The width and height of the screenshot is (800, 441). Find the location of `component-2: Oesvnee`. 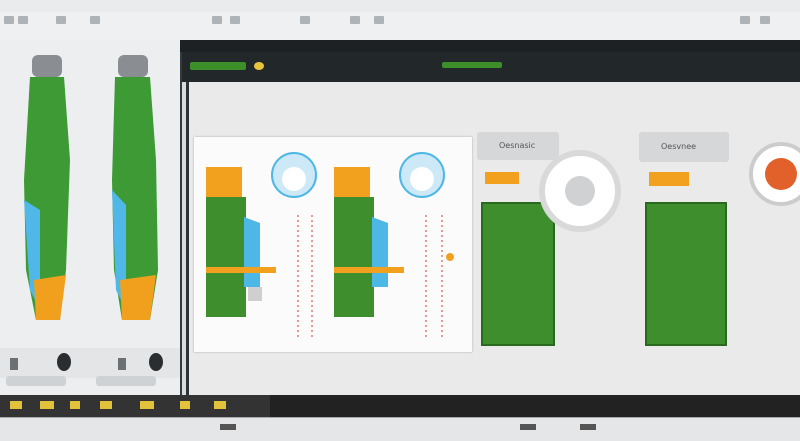

component-2: Oesvnee is located at coordinates (699, 239).